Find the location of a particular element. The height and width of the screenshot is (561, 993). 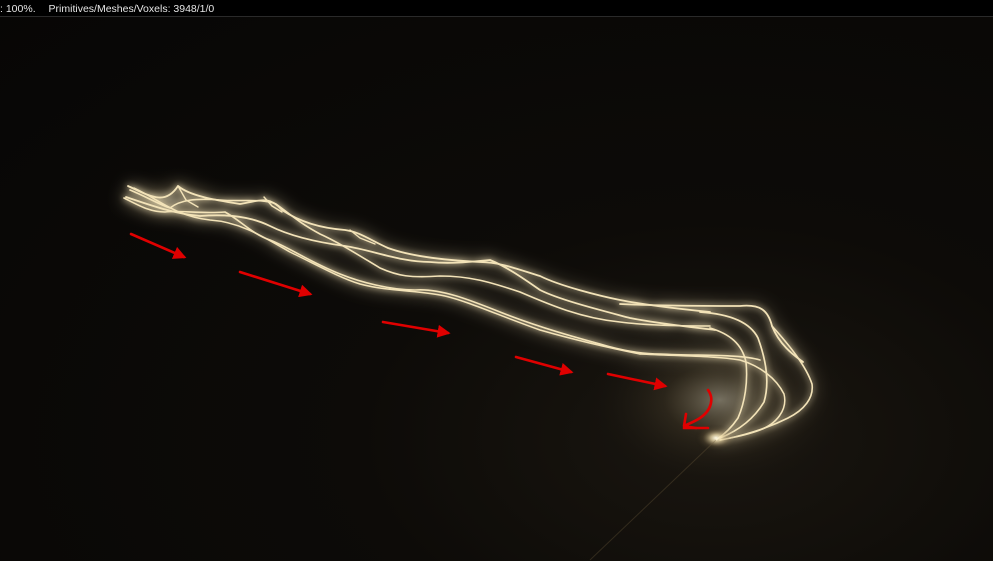

ambient-glow is located at coordinates (720, 400).